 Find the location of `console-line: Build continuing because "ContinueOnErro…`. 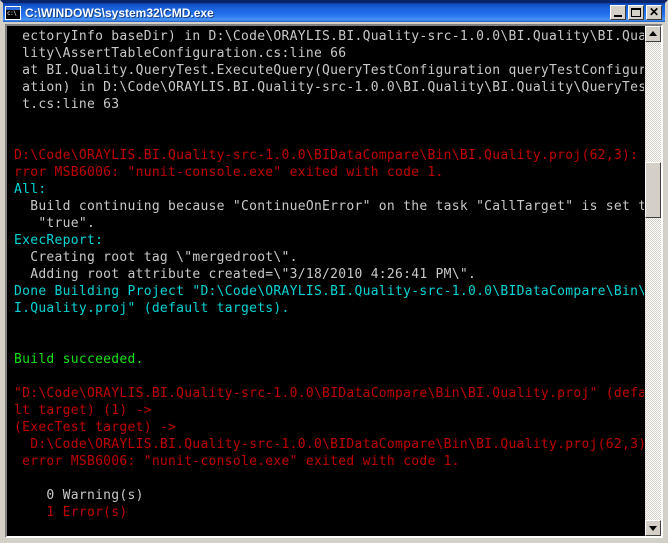

console-line: Build continuing because "ContinueOnErro… is located at coordinates (329, 206).